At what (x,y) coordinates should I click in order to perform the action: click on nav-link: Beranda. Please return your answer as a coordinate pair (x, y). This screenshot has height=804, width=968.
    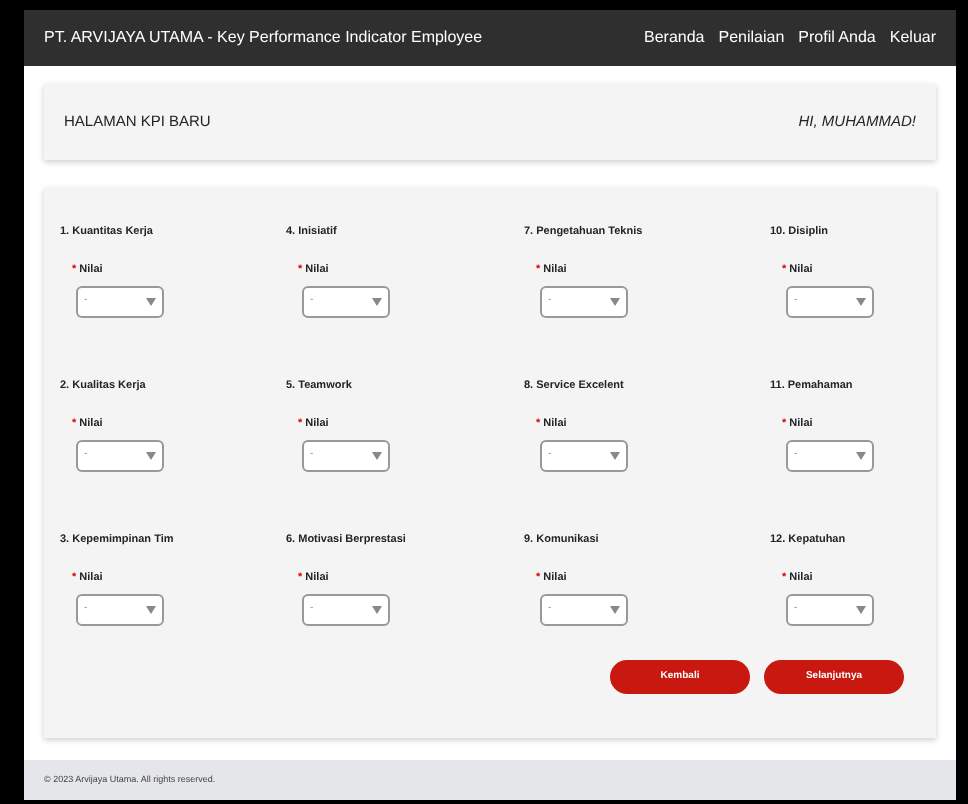
    Looking at the image, I should click on (674, 38).